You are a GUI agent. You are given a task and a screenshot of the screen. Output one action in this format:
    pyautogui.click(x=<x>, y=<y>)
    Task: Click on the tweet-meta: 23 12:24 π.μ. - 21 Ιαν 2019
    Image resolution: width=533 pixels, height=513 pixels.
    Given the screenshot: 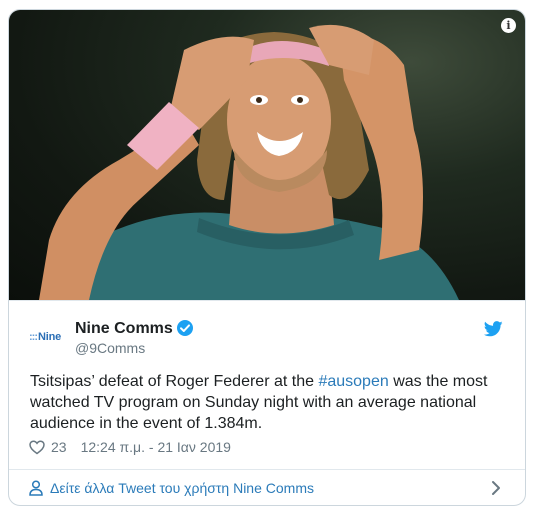 What is the action you would take?
    pyautogui.click(x=130, y=447)
    